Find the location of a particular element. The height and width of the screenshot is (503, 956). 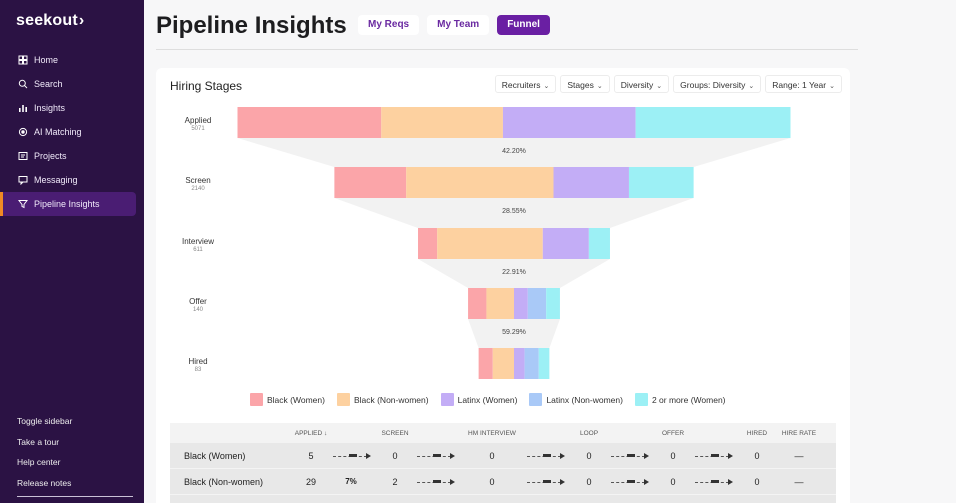

funnel-segment-offer-two-or-more-women is located at coordinates (553, 303).